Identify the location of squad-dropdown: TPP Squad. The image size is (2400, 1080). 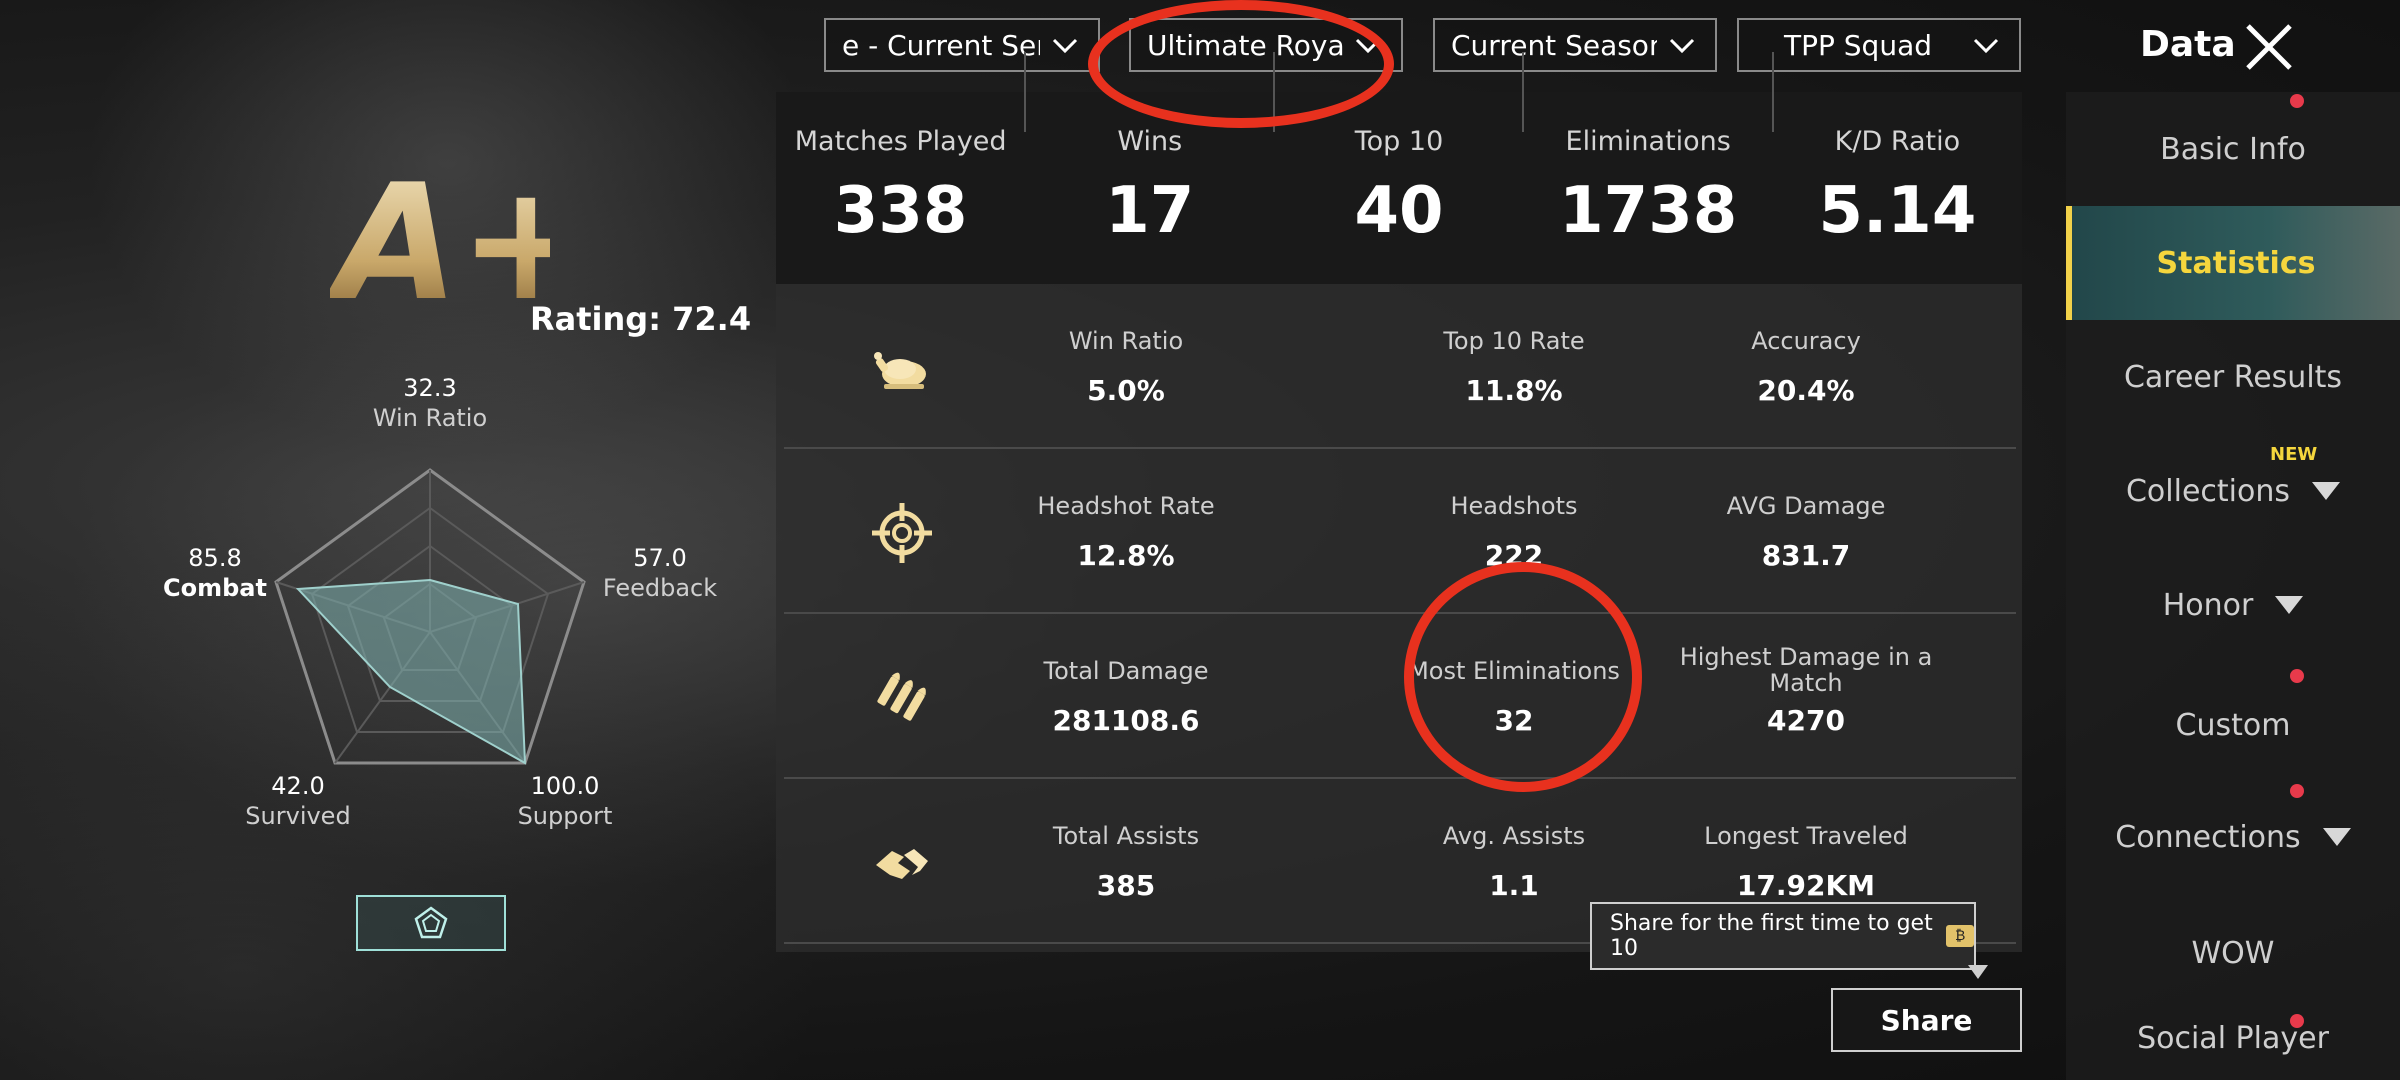
(1879, 45).